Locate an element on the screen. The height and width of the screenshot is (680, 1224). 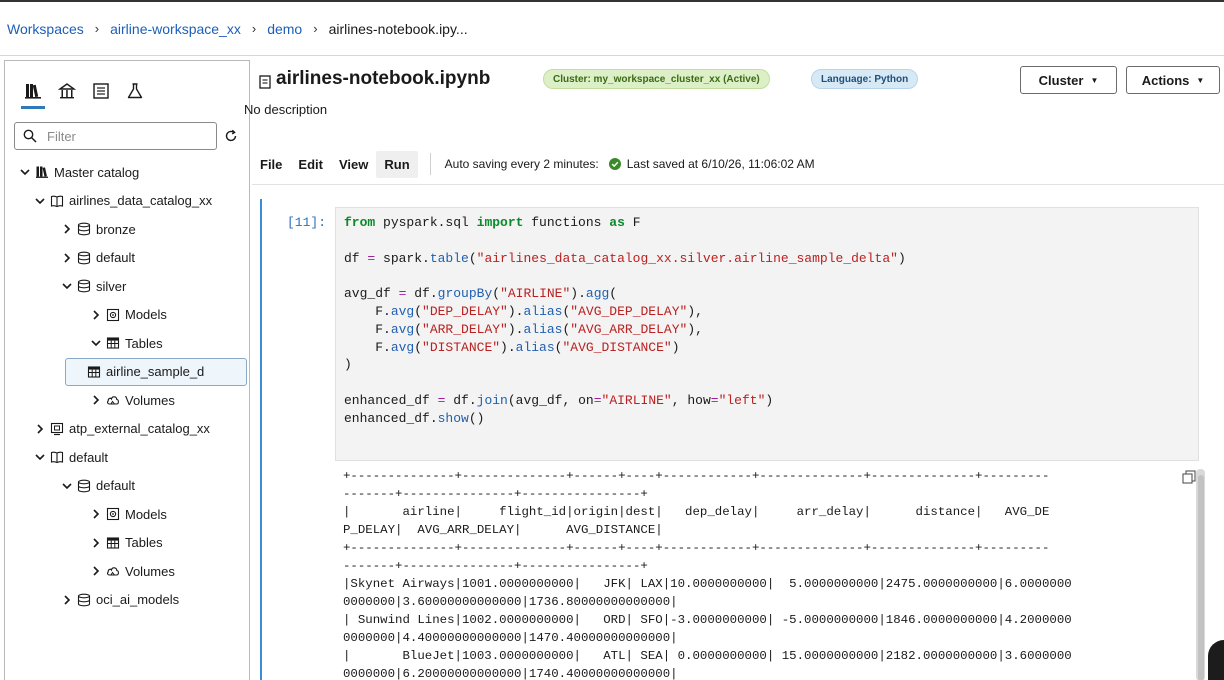
tree-item-label: airlines_data_catalog_xx is located at coordinates (141, 200).